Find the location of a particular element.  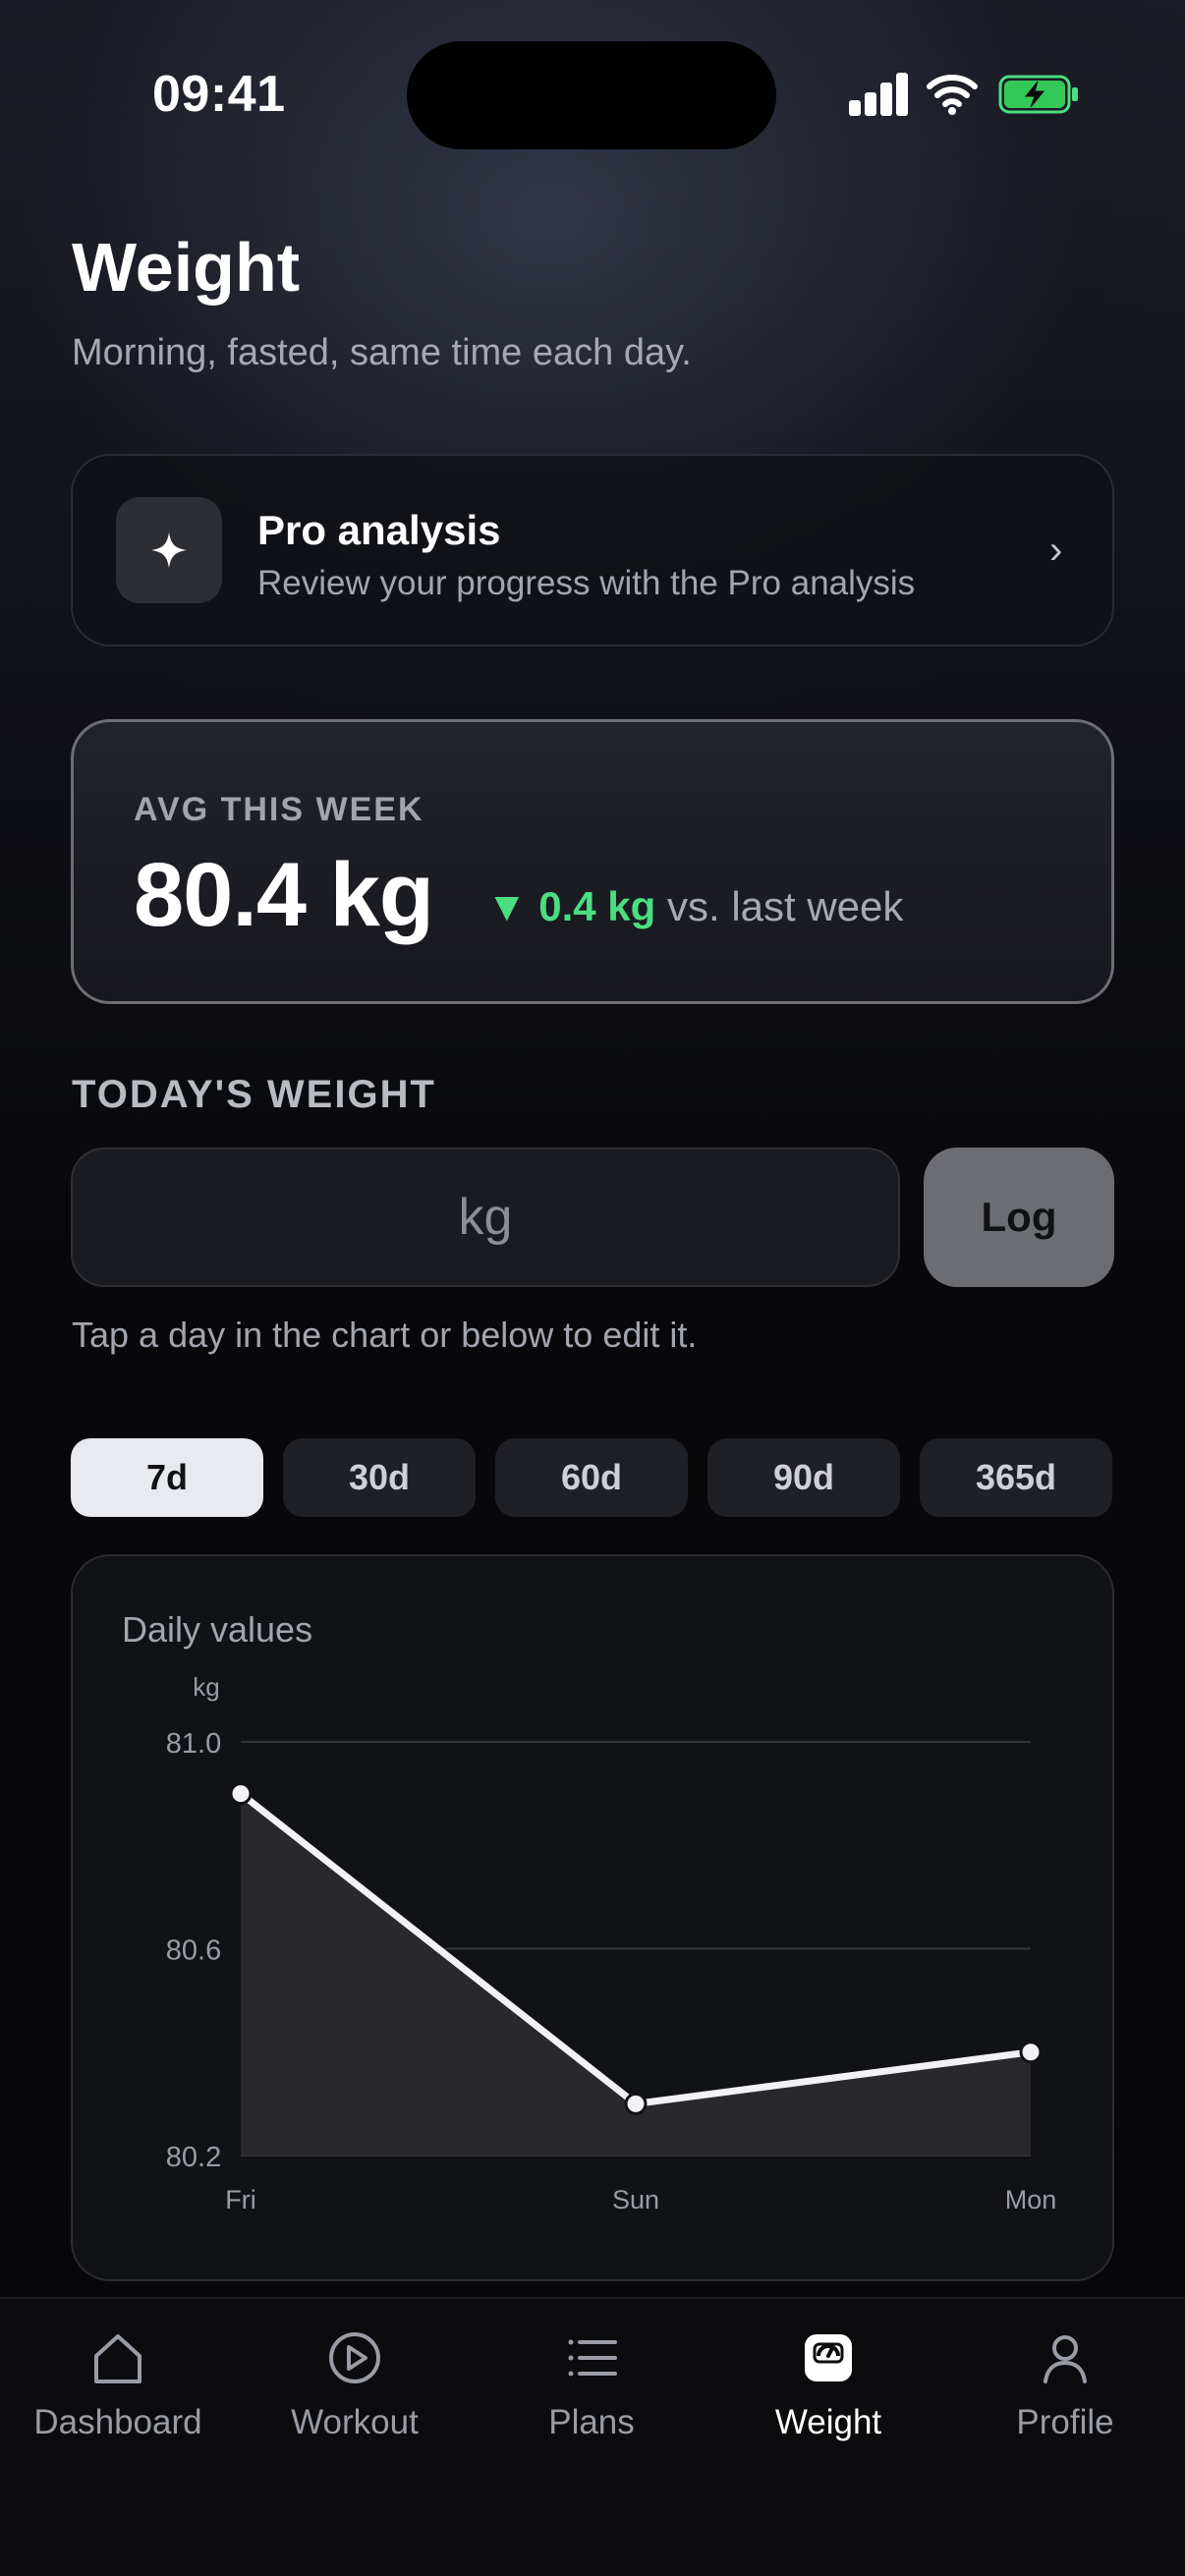

nav-label: Dashboard is located at coordinates (118, 2422).